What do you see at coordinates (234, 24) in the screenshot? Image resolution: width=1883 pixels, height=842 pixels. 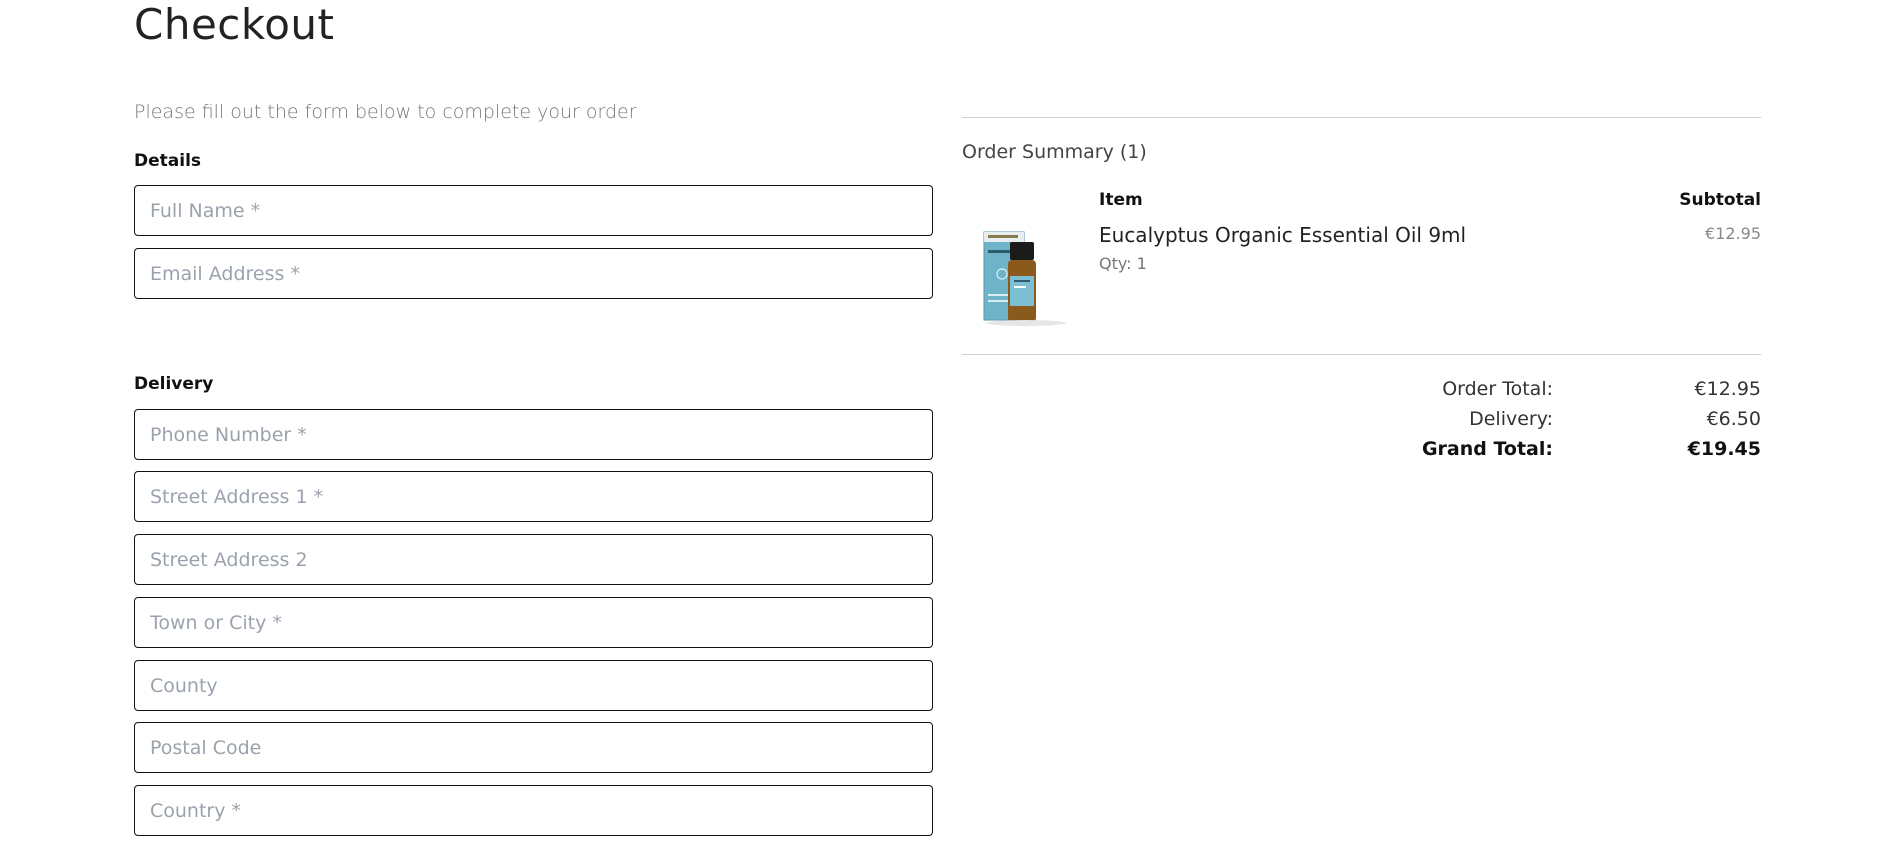 I see `page-title: Checkout` at bounding box center [234, 24].